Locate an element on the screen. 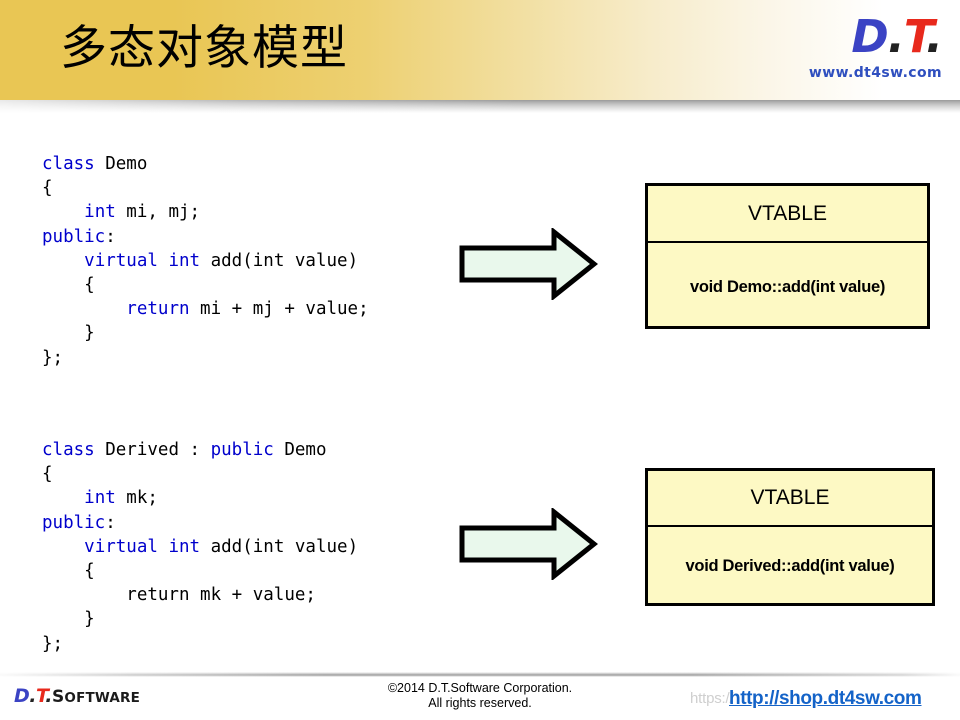 Image resolution: width=960 pixels, height=720 pixels. vtable-box-demo: VTABLE void Demo::add(int value) is located at coordinates (787, 256).